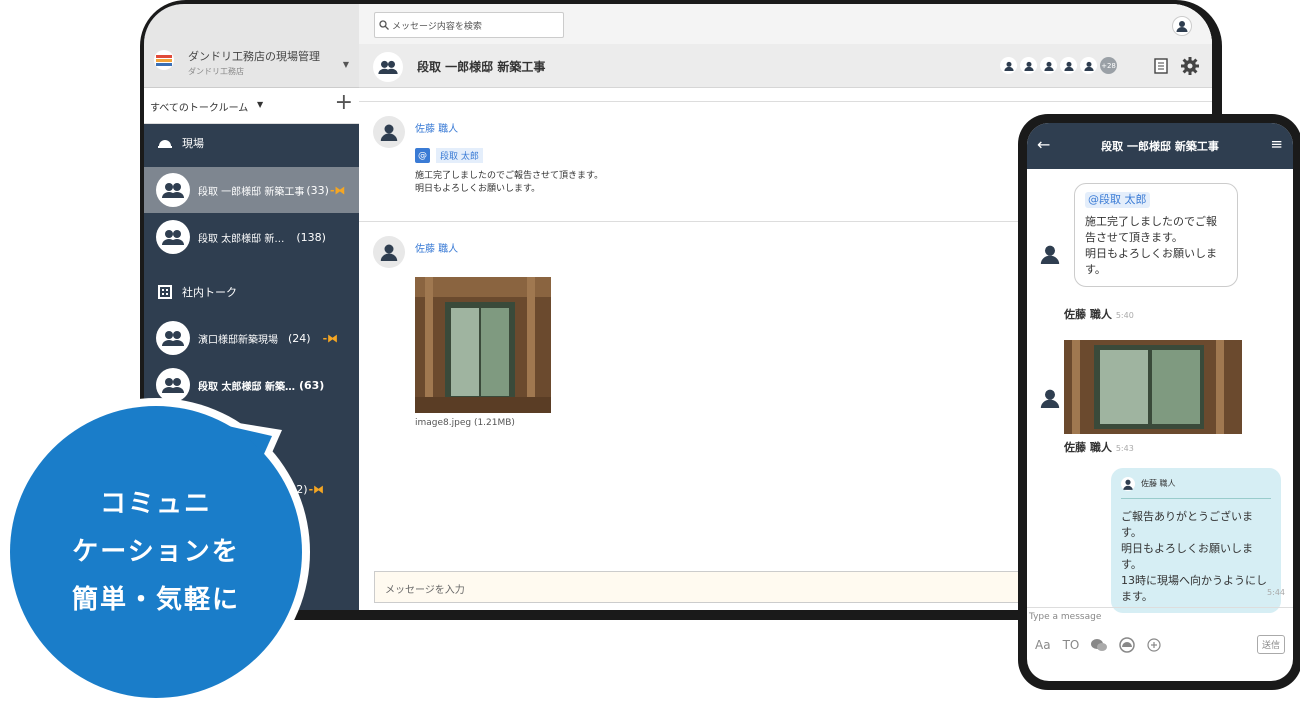 This screenshot has height=704, width=1300. I want to click on group-header-company: 社内トーク, so click(197, 292).